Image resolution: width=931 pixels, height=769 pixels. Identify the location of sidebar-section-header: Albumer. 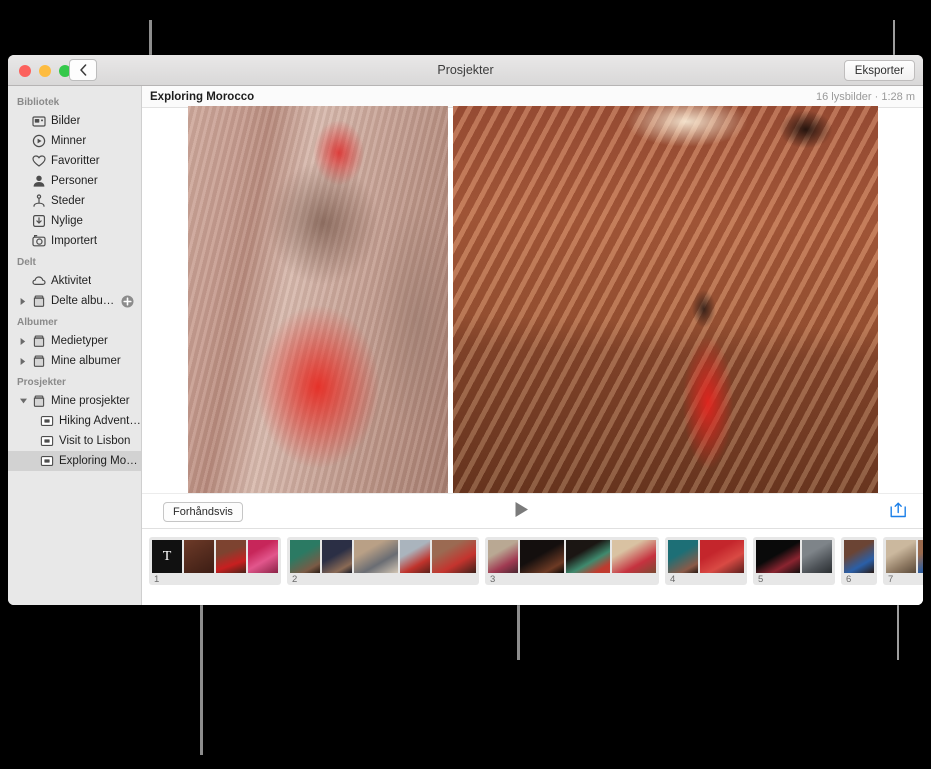
(37, 322).